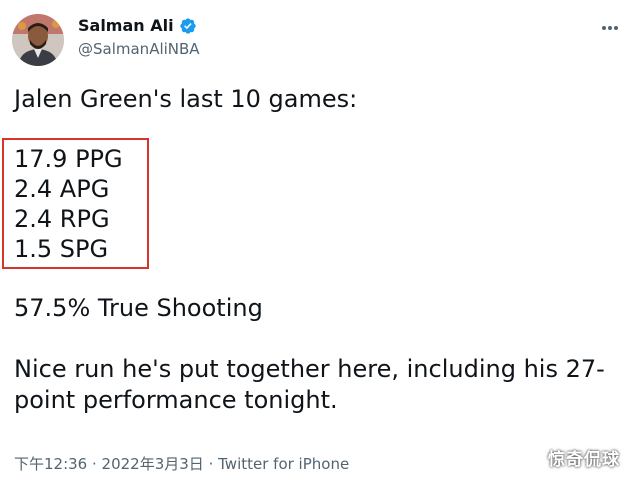  I want to click on stat-rpg: 2.4 RPG, so click(62, 219).